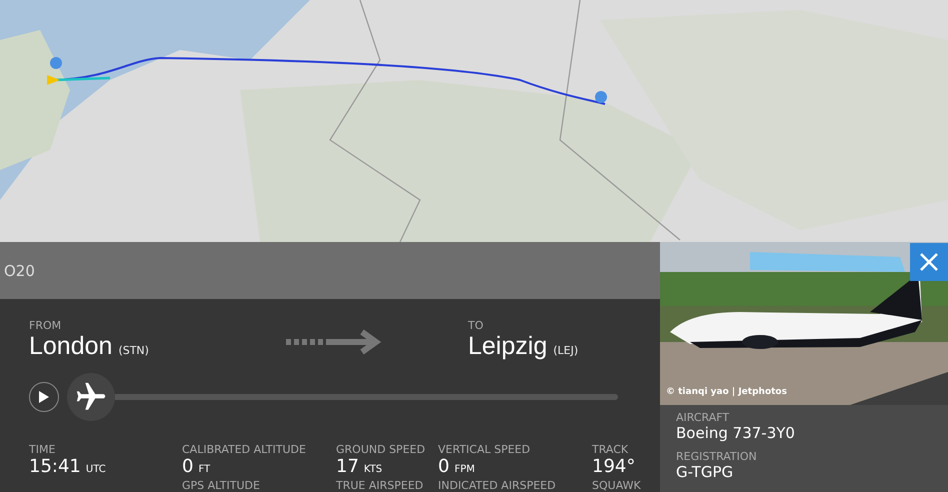 The height and width of the screenshot is (492, 948). What do you see at coordinates (717, 456) in the screenshot?
I see `info-label: REGISTRATION` at bounding box center [717, 456].